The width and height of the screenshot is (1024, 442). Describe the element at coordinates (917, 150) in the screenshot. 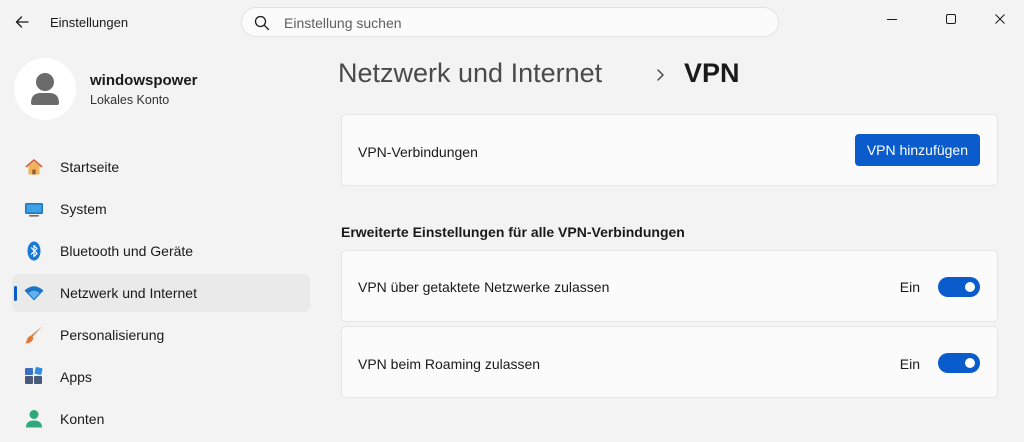

I see `add-vpn-button: VPN hinzufügen` at that location.